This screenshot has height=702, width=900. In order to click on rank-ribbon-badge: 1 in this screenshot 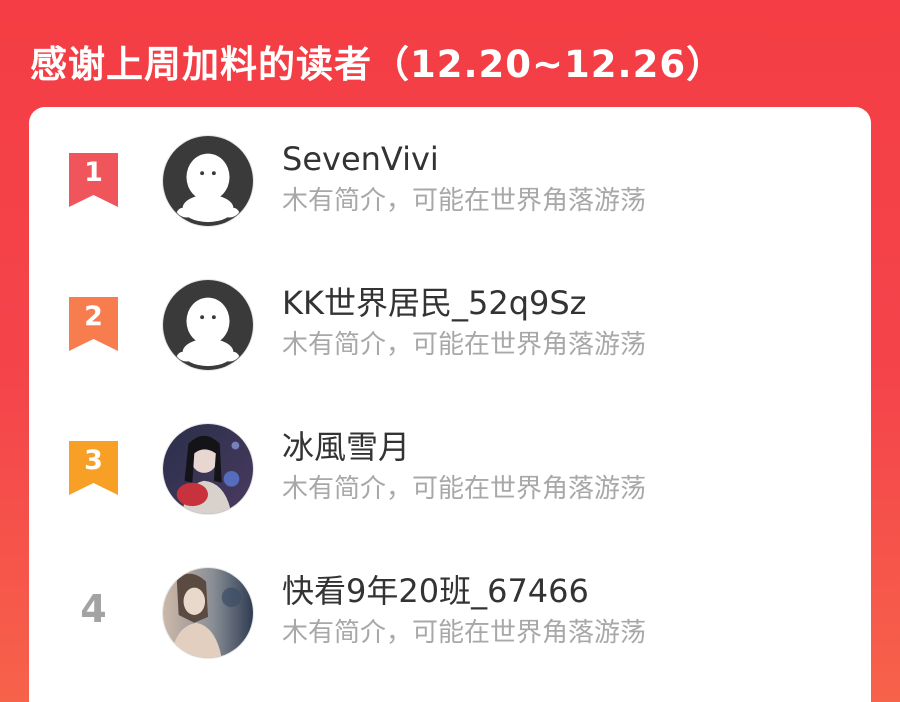, I will do `click(93, 180)`.